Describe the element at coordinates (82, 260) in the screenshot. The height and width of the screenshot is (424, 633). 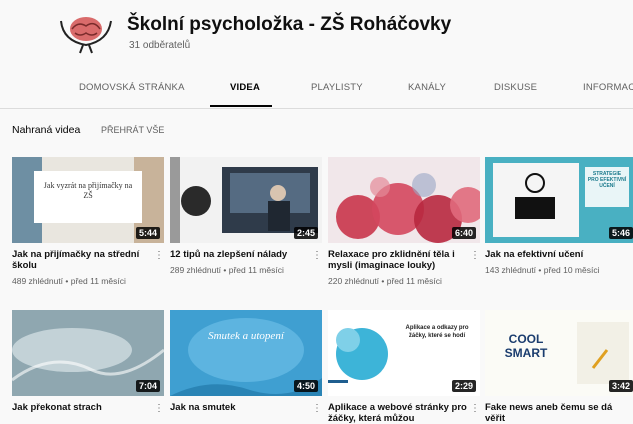
I see `video-title: Jak na přijímačky na střední školu` at that location.